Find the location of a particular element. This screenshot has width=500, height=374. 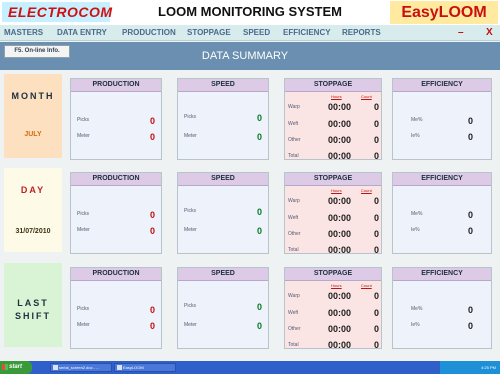

menu-production: PRODUCTION is located at coordinates (149, 33).